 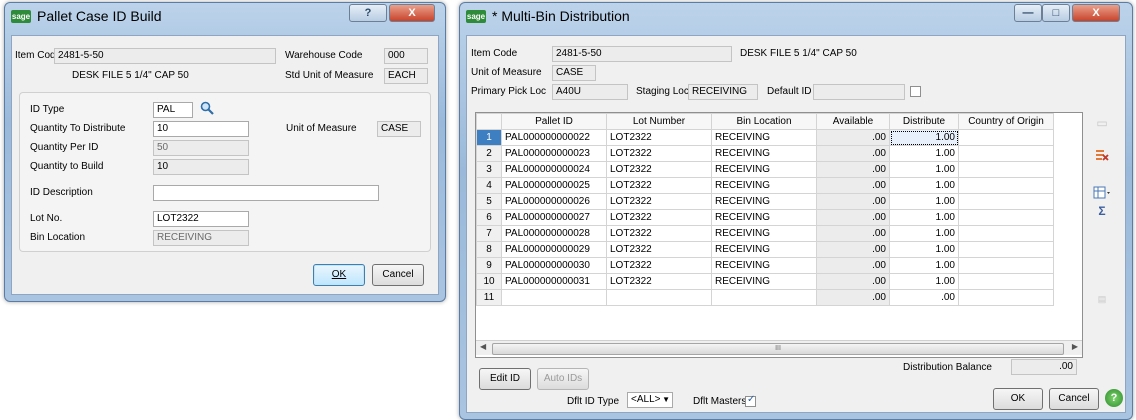 I want to click on help-icon: ?, so click(x=1114, y=398).